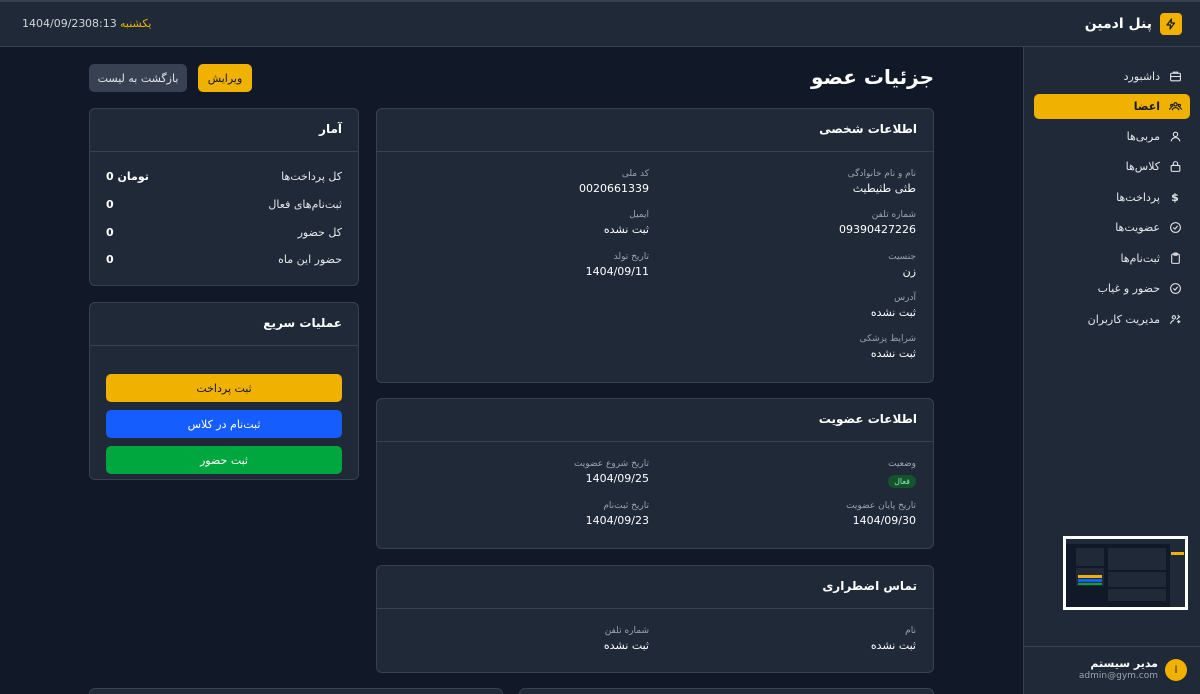  I want to click on stat-row: کل پرداخت‌ها 0 تومان, so click(224, 178).